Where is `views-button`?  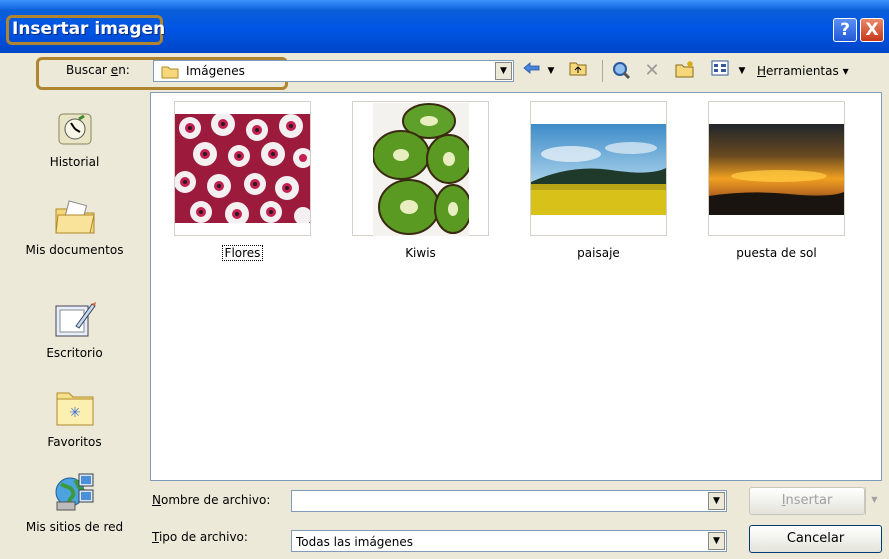
views-button is located at coordinates (720, 71).